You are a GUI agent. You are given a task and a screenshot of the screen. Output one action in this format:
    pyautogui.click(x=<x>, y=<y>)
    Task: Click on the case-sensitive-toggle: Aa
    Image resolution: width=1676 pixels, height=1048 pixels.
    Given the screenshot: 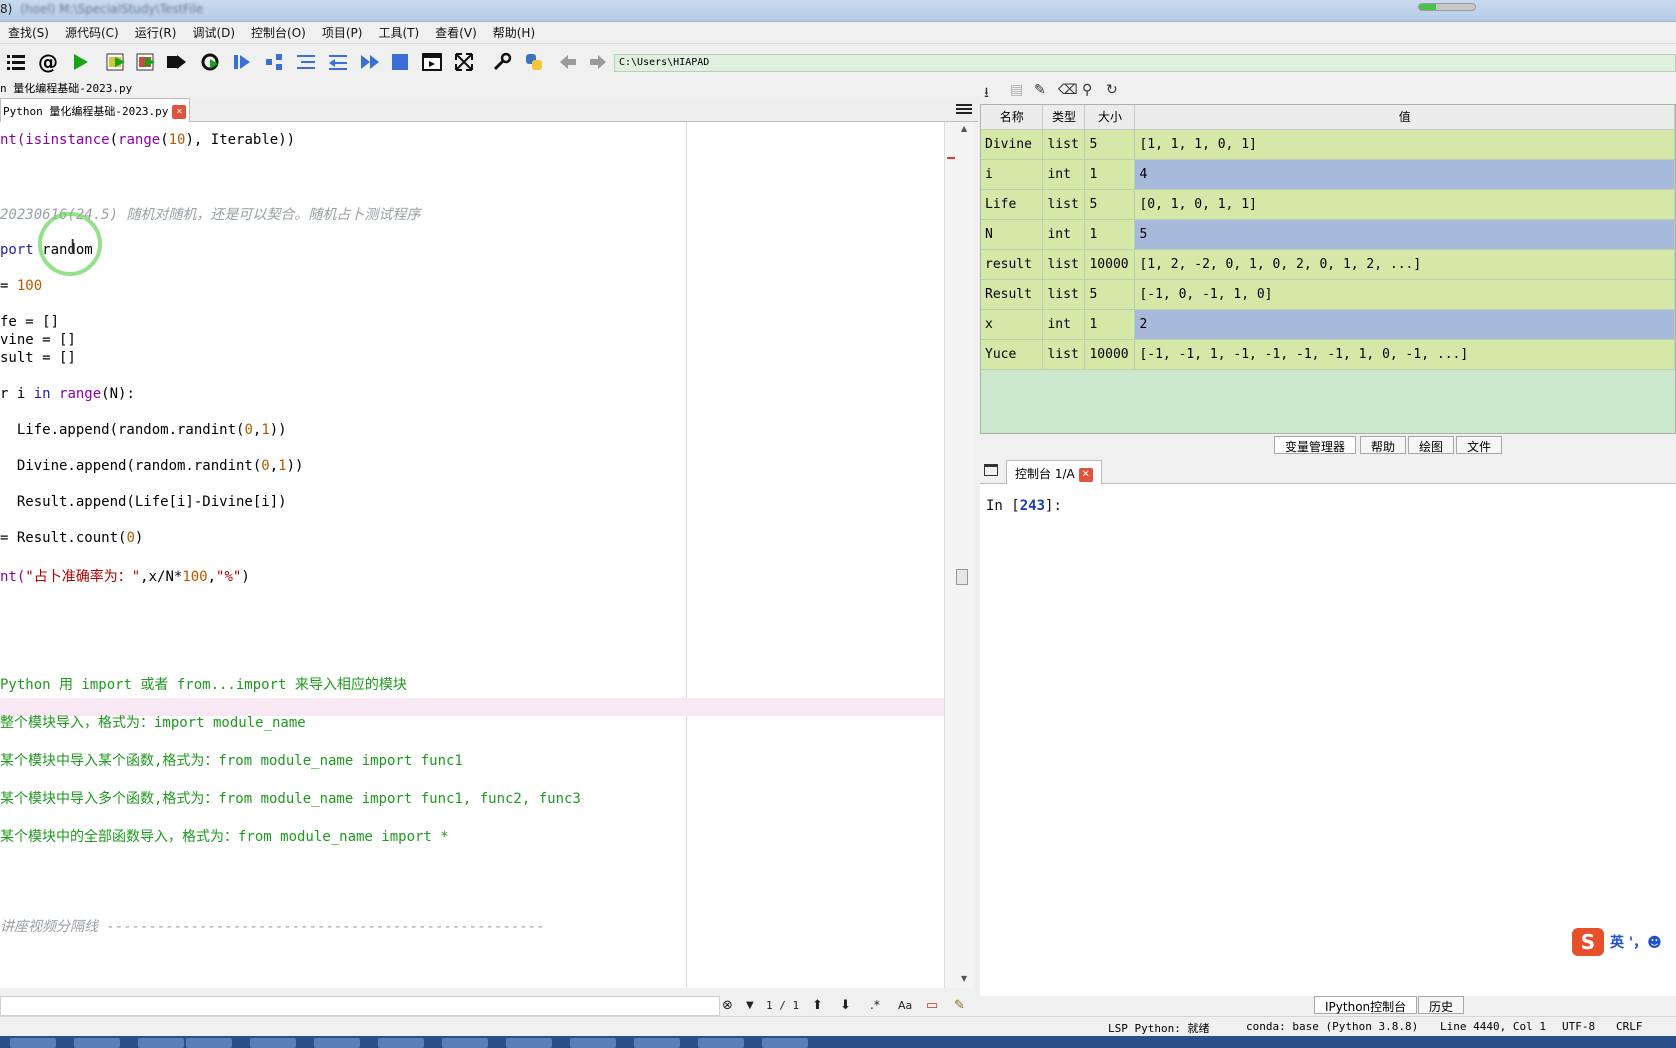 What is the action you would take?
    pyautogui.click(x=905, y=1005)
    